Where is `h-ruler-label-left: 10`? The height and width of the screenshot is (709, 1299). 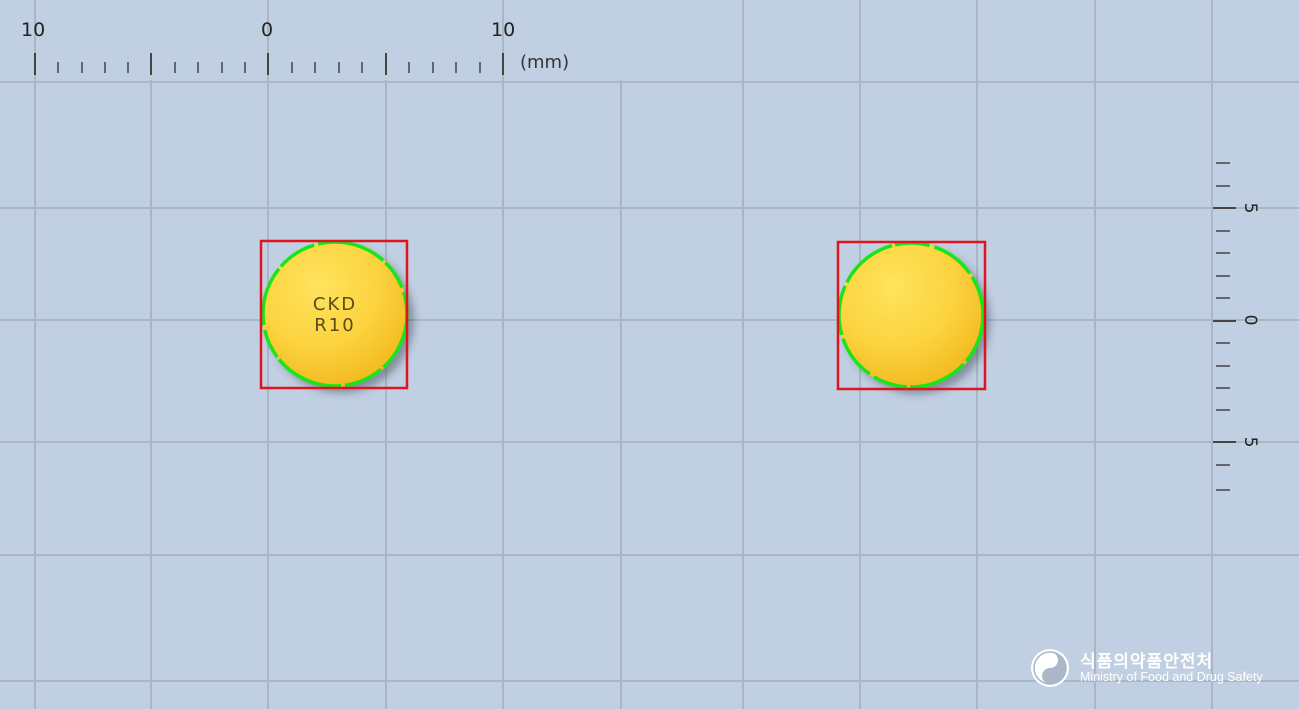
h-ruler-label-left: 10 is located at coordinates (33, 30).